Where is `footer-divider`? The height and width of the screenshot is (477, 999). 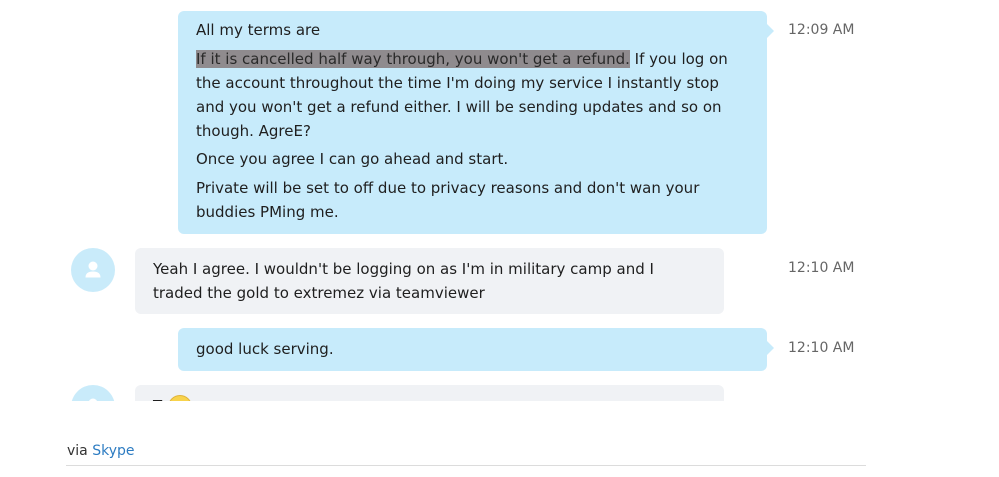
footer-divider is located at coordinates (466, 465).